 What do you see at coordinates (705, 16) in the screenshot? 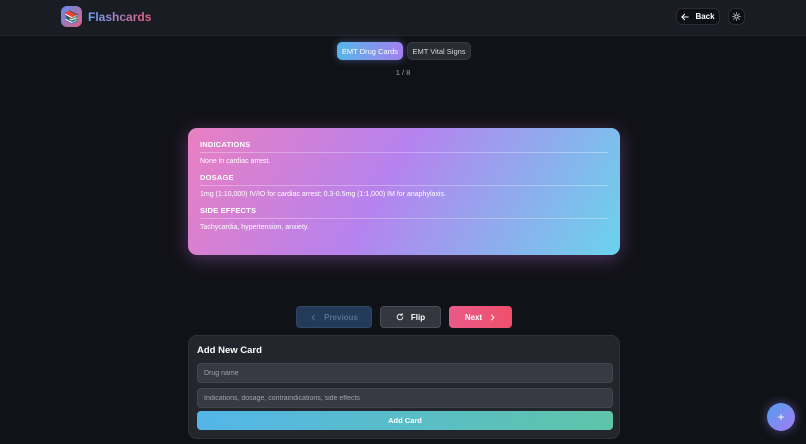
I see `back-label: Back` at bounding box center [705, 16].